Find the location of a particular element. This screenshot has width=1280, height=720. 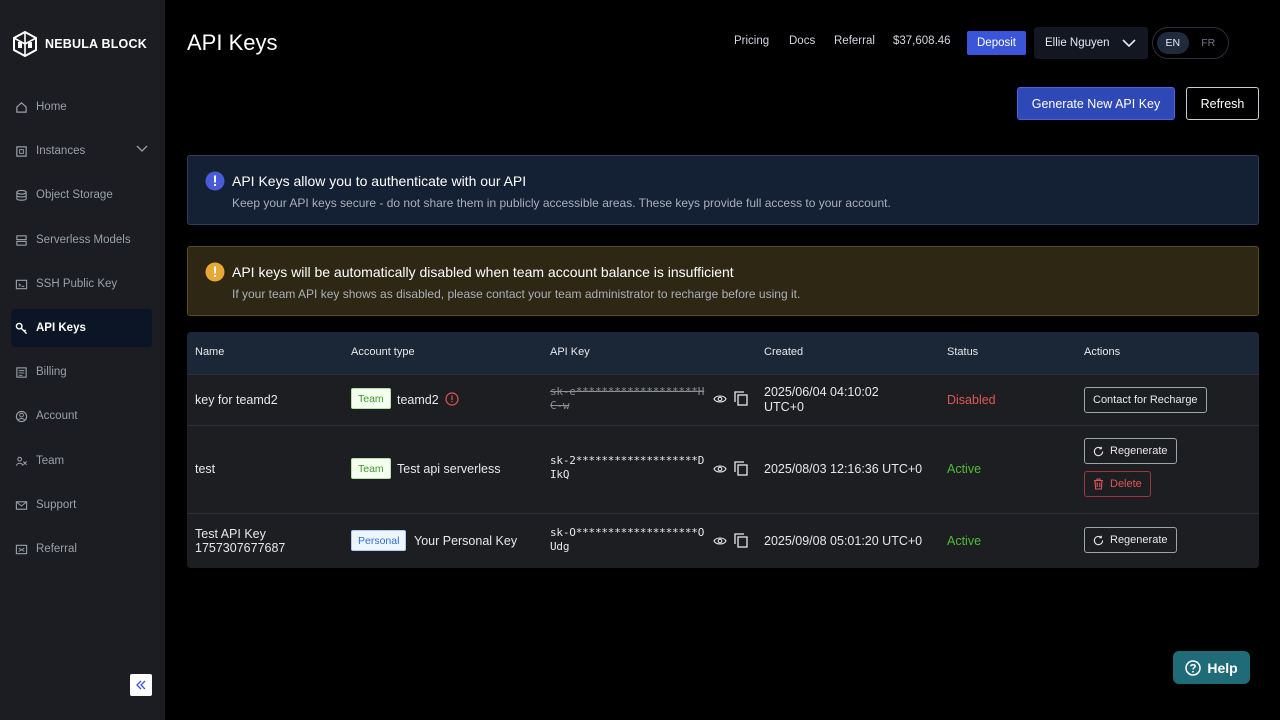

delete-button: Delete is located at coordinates (1117, 484).